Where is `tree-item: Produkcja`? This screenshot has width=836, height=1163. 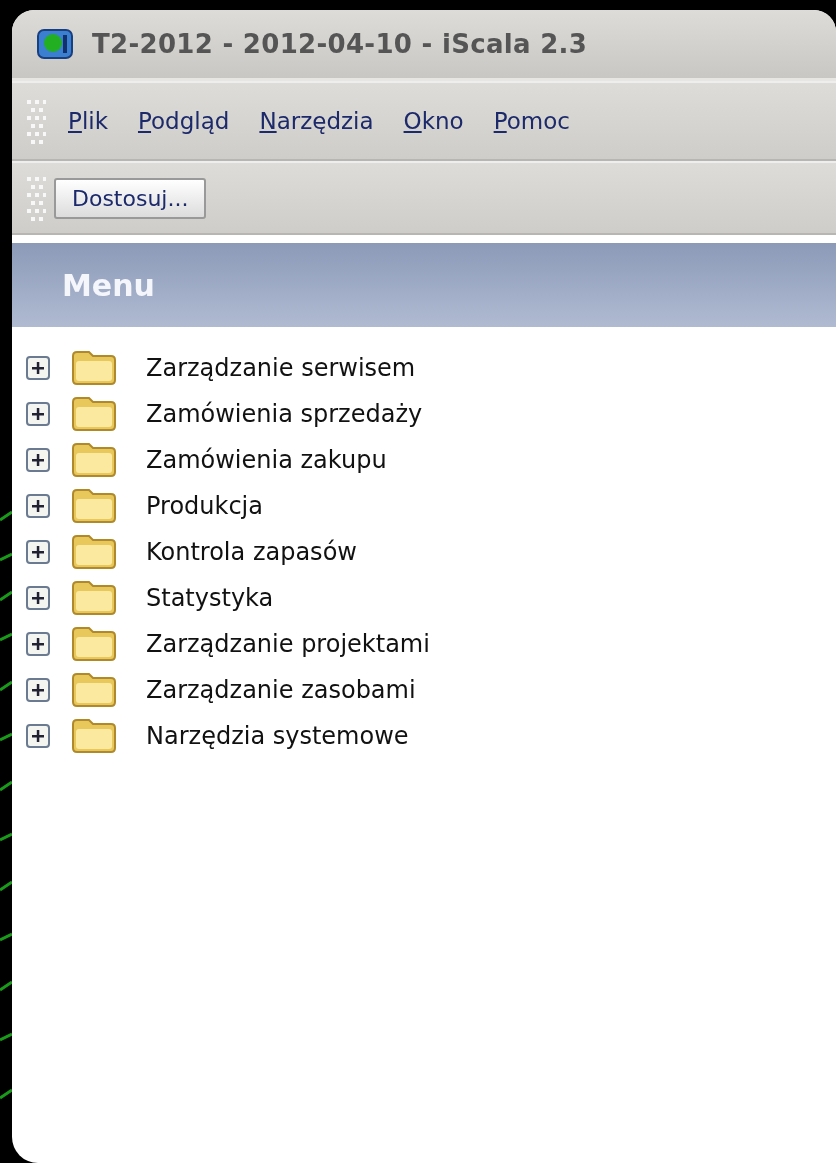 tree-item: Produkcja is located at coordinates (204, 506).